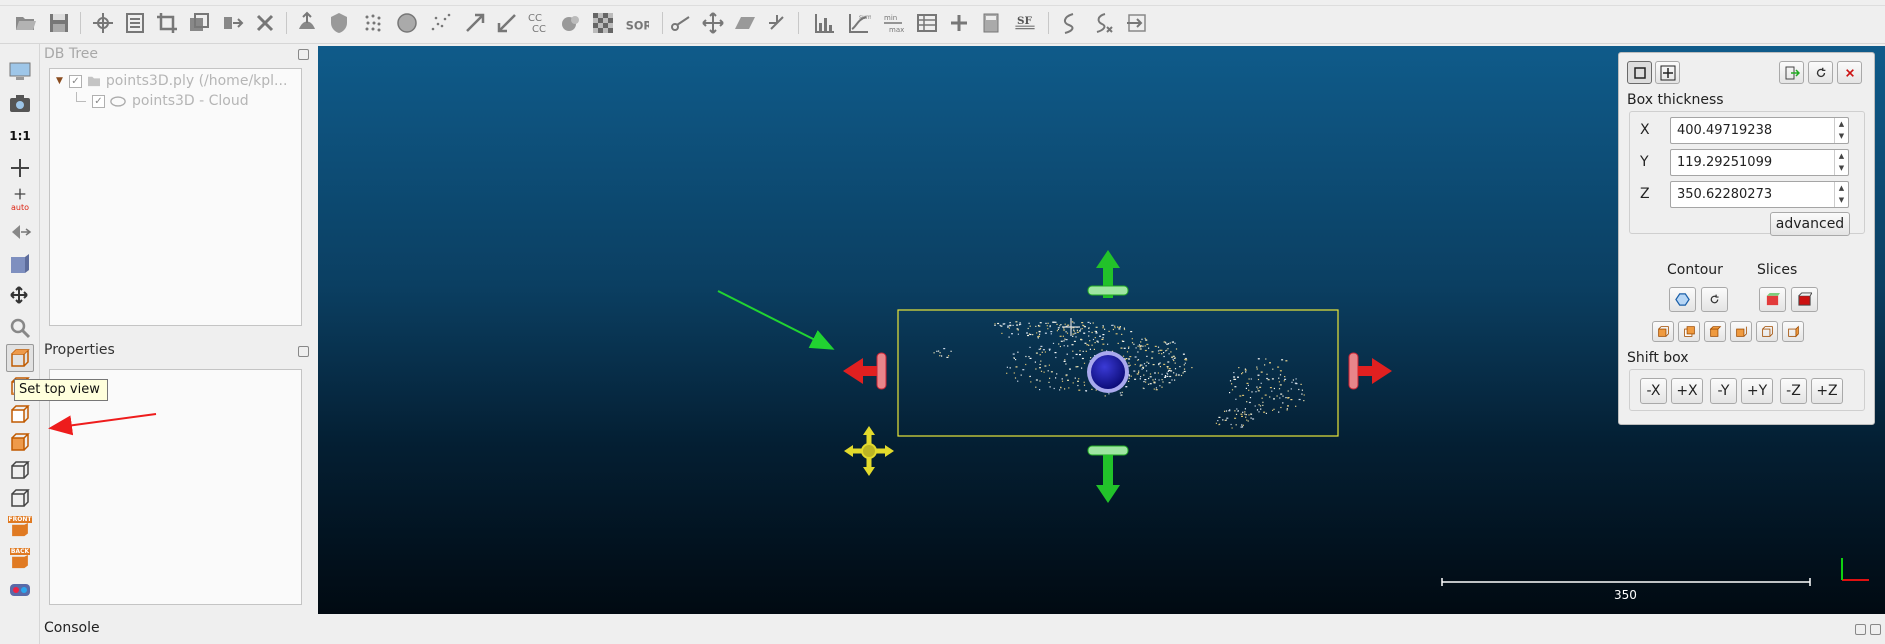 The width and height of the screenshot is (1885, 644). Describe the element at coordinates (1827, 391) in the screenshot. I see `shift-plus-z-button: +Z` at that location.